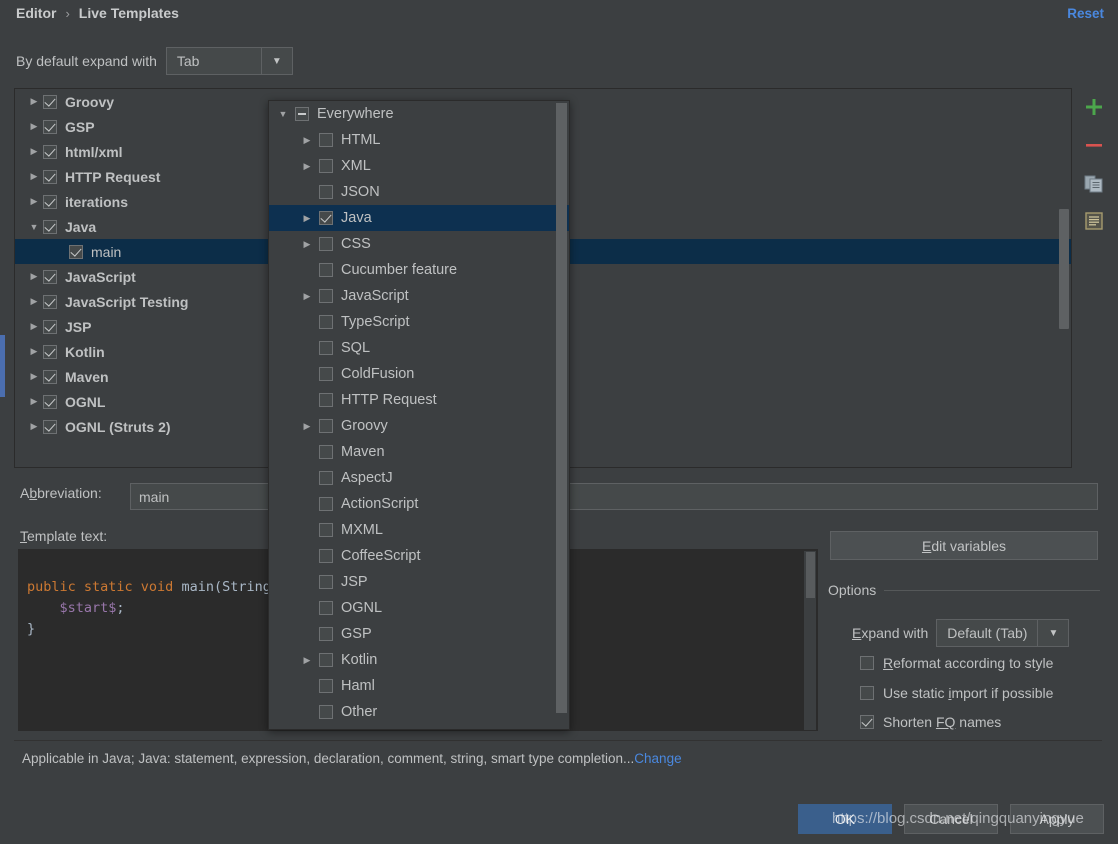 This screenshot has width=1118, height=844. I want to click on use-static-import-checkbox: Use static import if possible, so click(956, 693).